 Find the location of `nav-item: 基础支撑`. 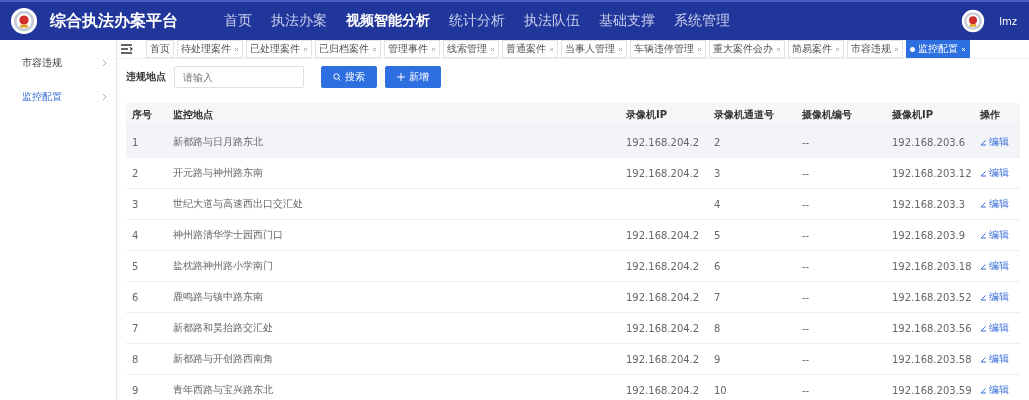

nav-item: 基础支撑 is located at coordinates (627, 21).